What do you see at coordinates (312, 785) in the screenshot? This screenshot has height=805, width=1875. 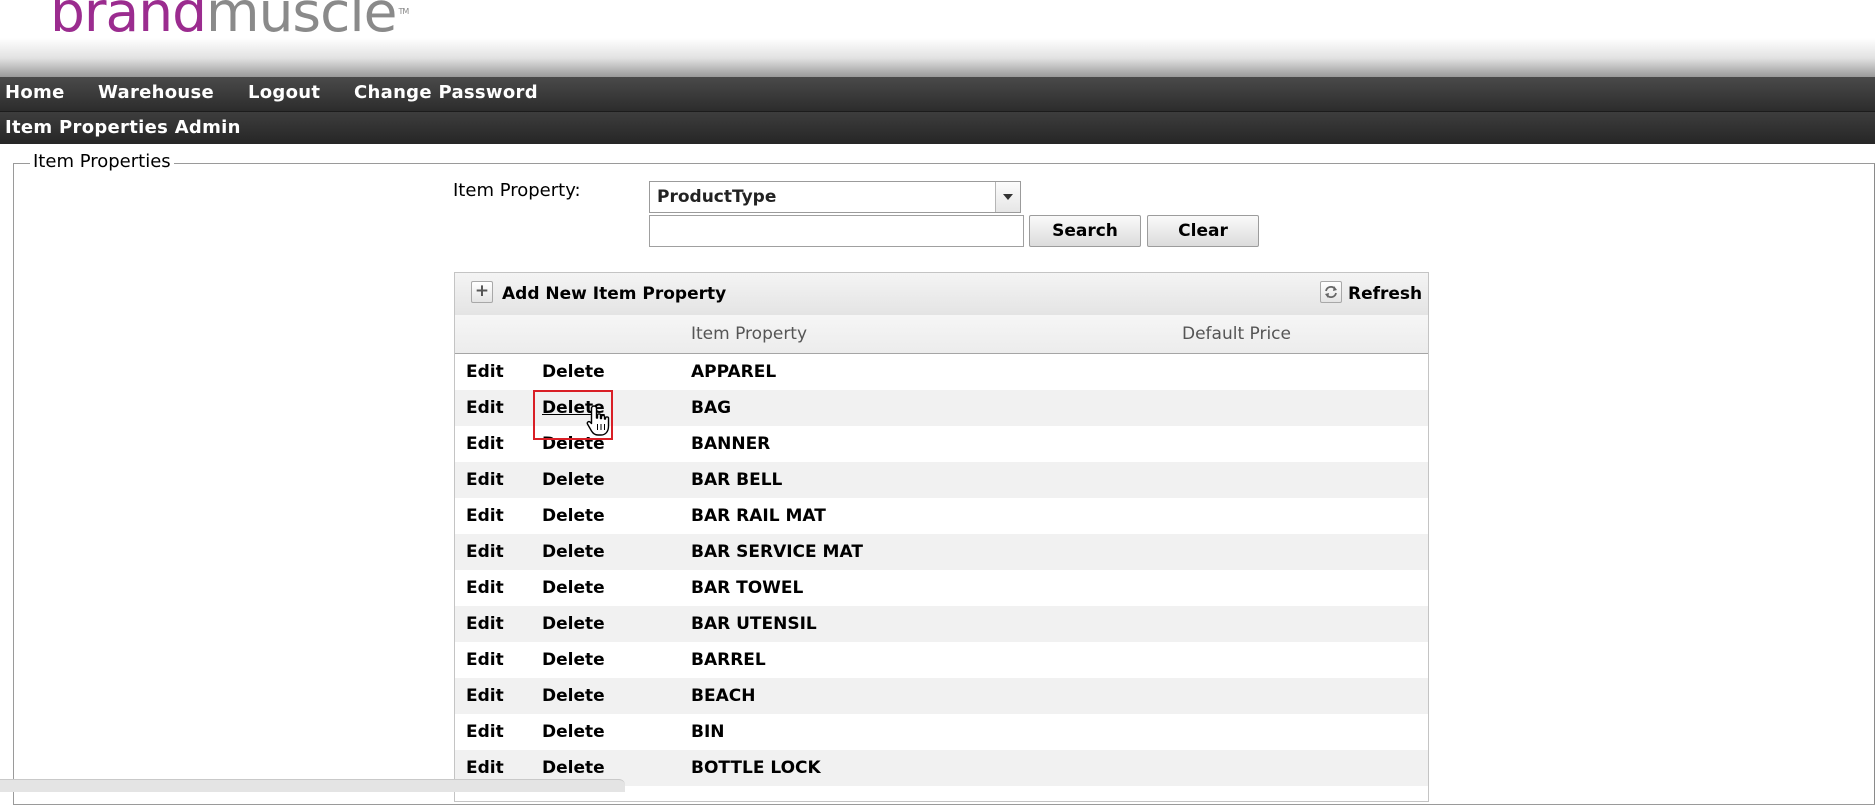 I see `browser-status-bar` at bounding box center [312, 785].